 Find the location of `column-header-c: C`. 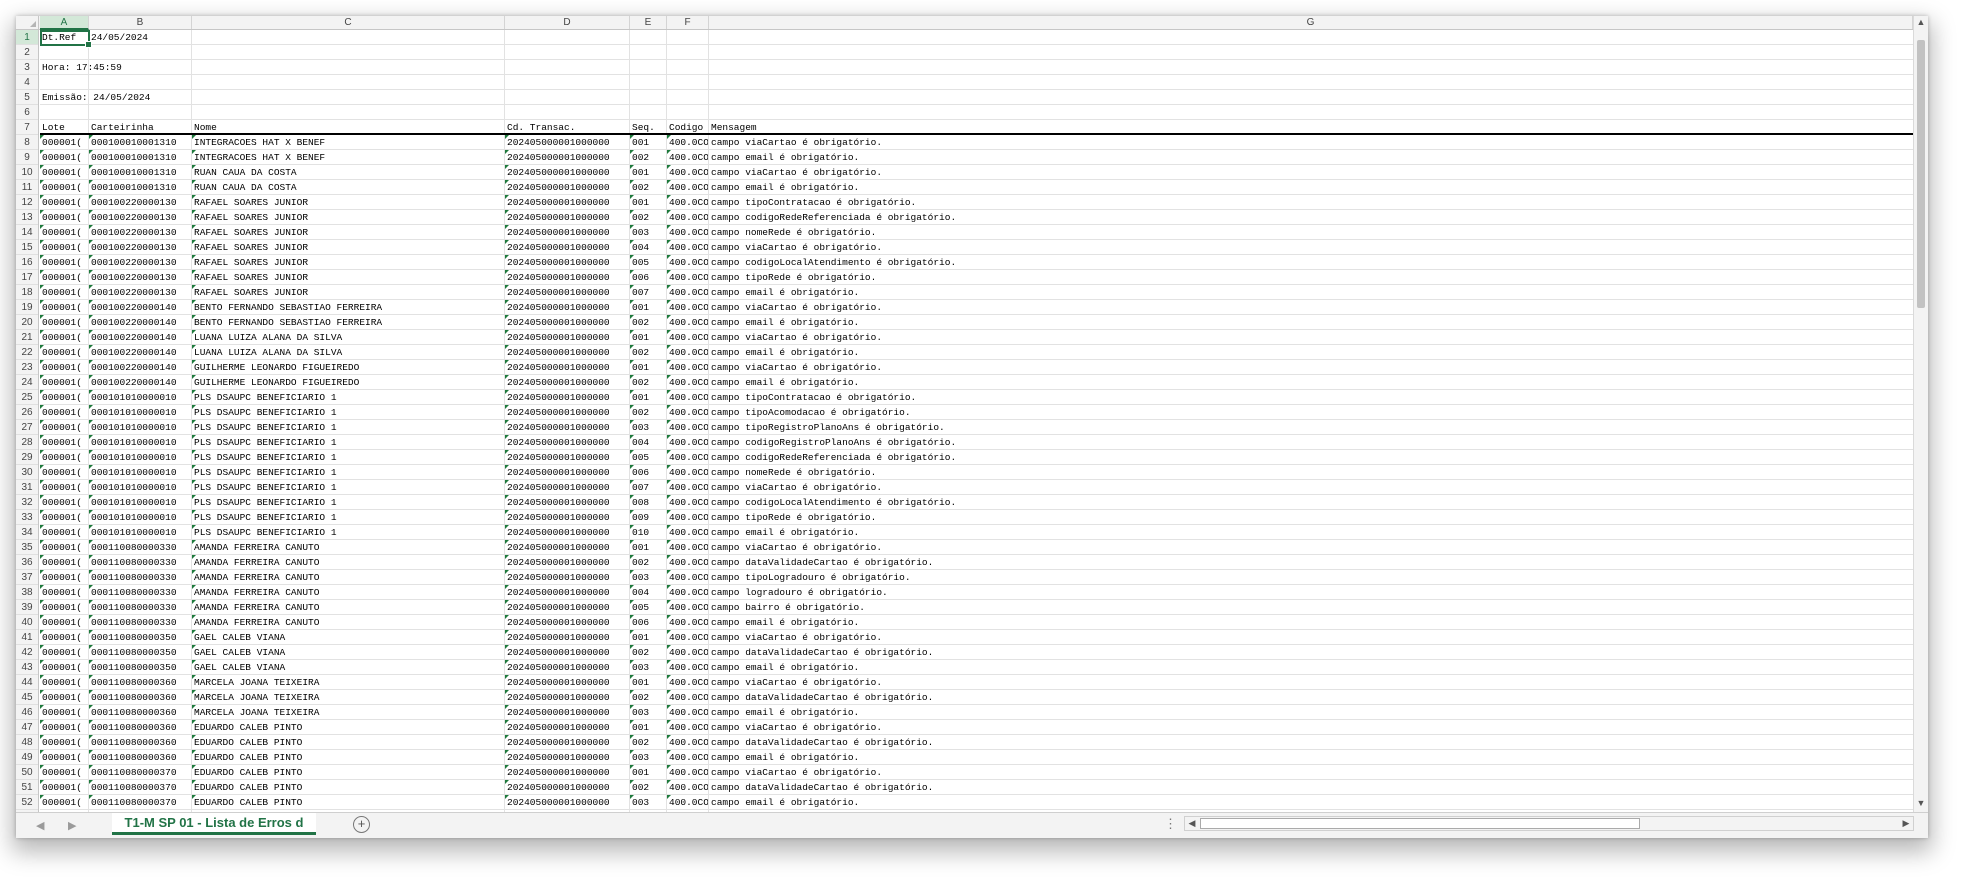

column-header-c: C is located at coordinates (348, 22).